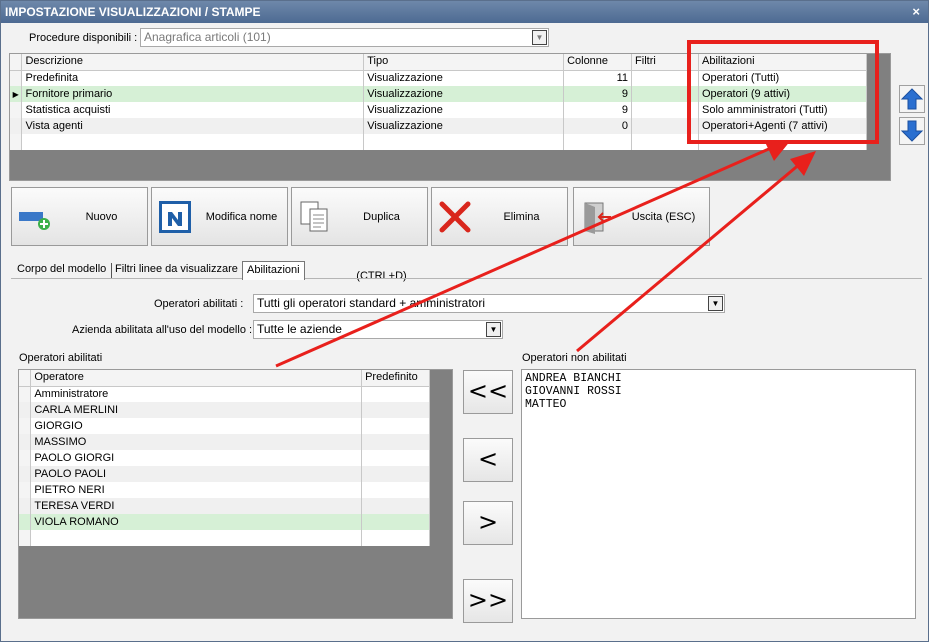 This screenshot has height=643, width=929. Describe the element at coordinates (299, 329) in the screenshot. I see `azienda-value: Tutte le aziende` at that location.